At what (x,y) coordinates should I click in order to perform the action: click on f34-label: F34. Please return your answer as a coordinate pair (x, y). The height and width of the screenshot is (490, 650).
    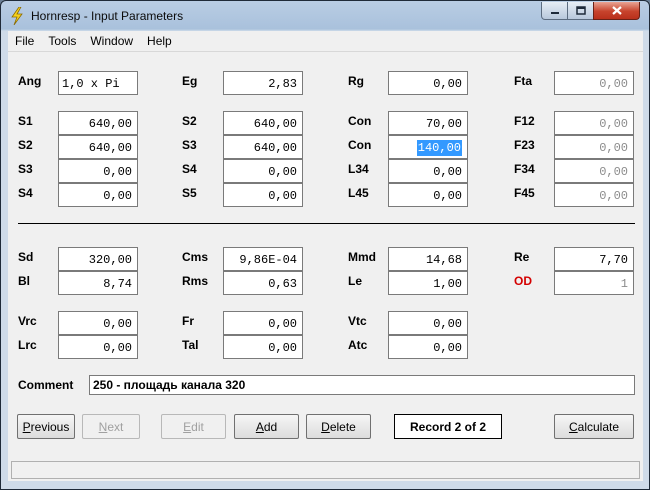
    Looking at the image, I should click on (524, 169).